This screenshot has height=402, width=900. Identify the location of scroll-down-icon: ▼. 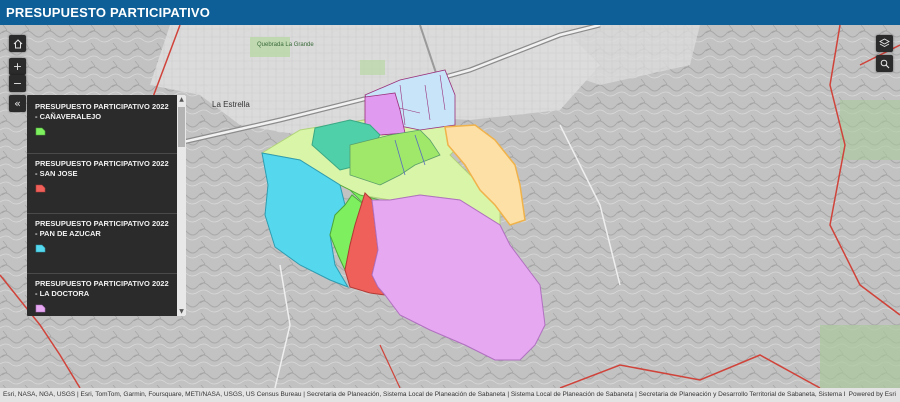
(181, 311).